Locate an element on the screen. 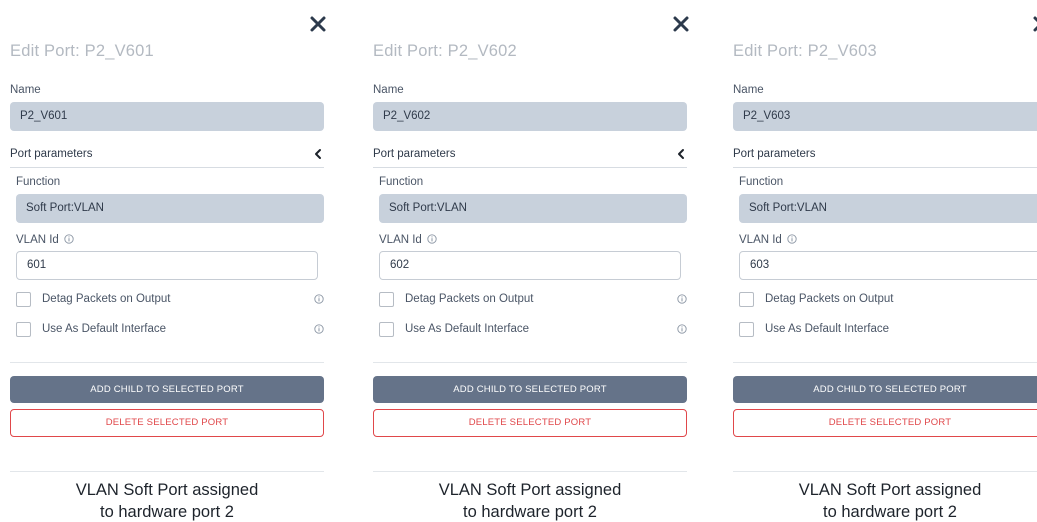  vlan-id-input: 603 is located at coordinates (888, 265).